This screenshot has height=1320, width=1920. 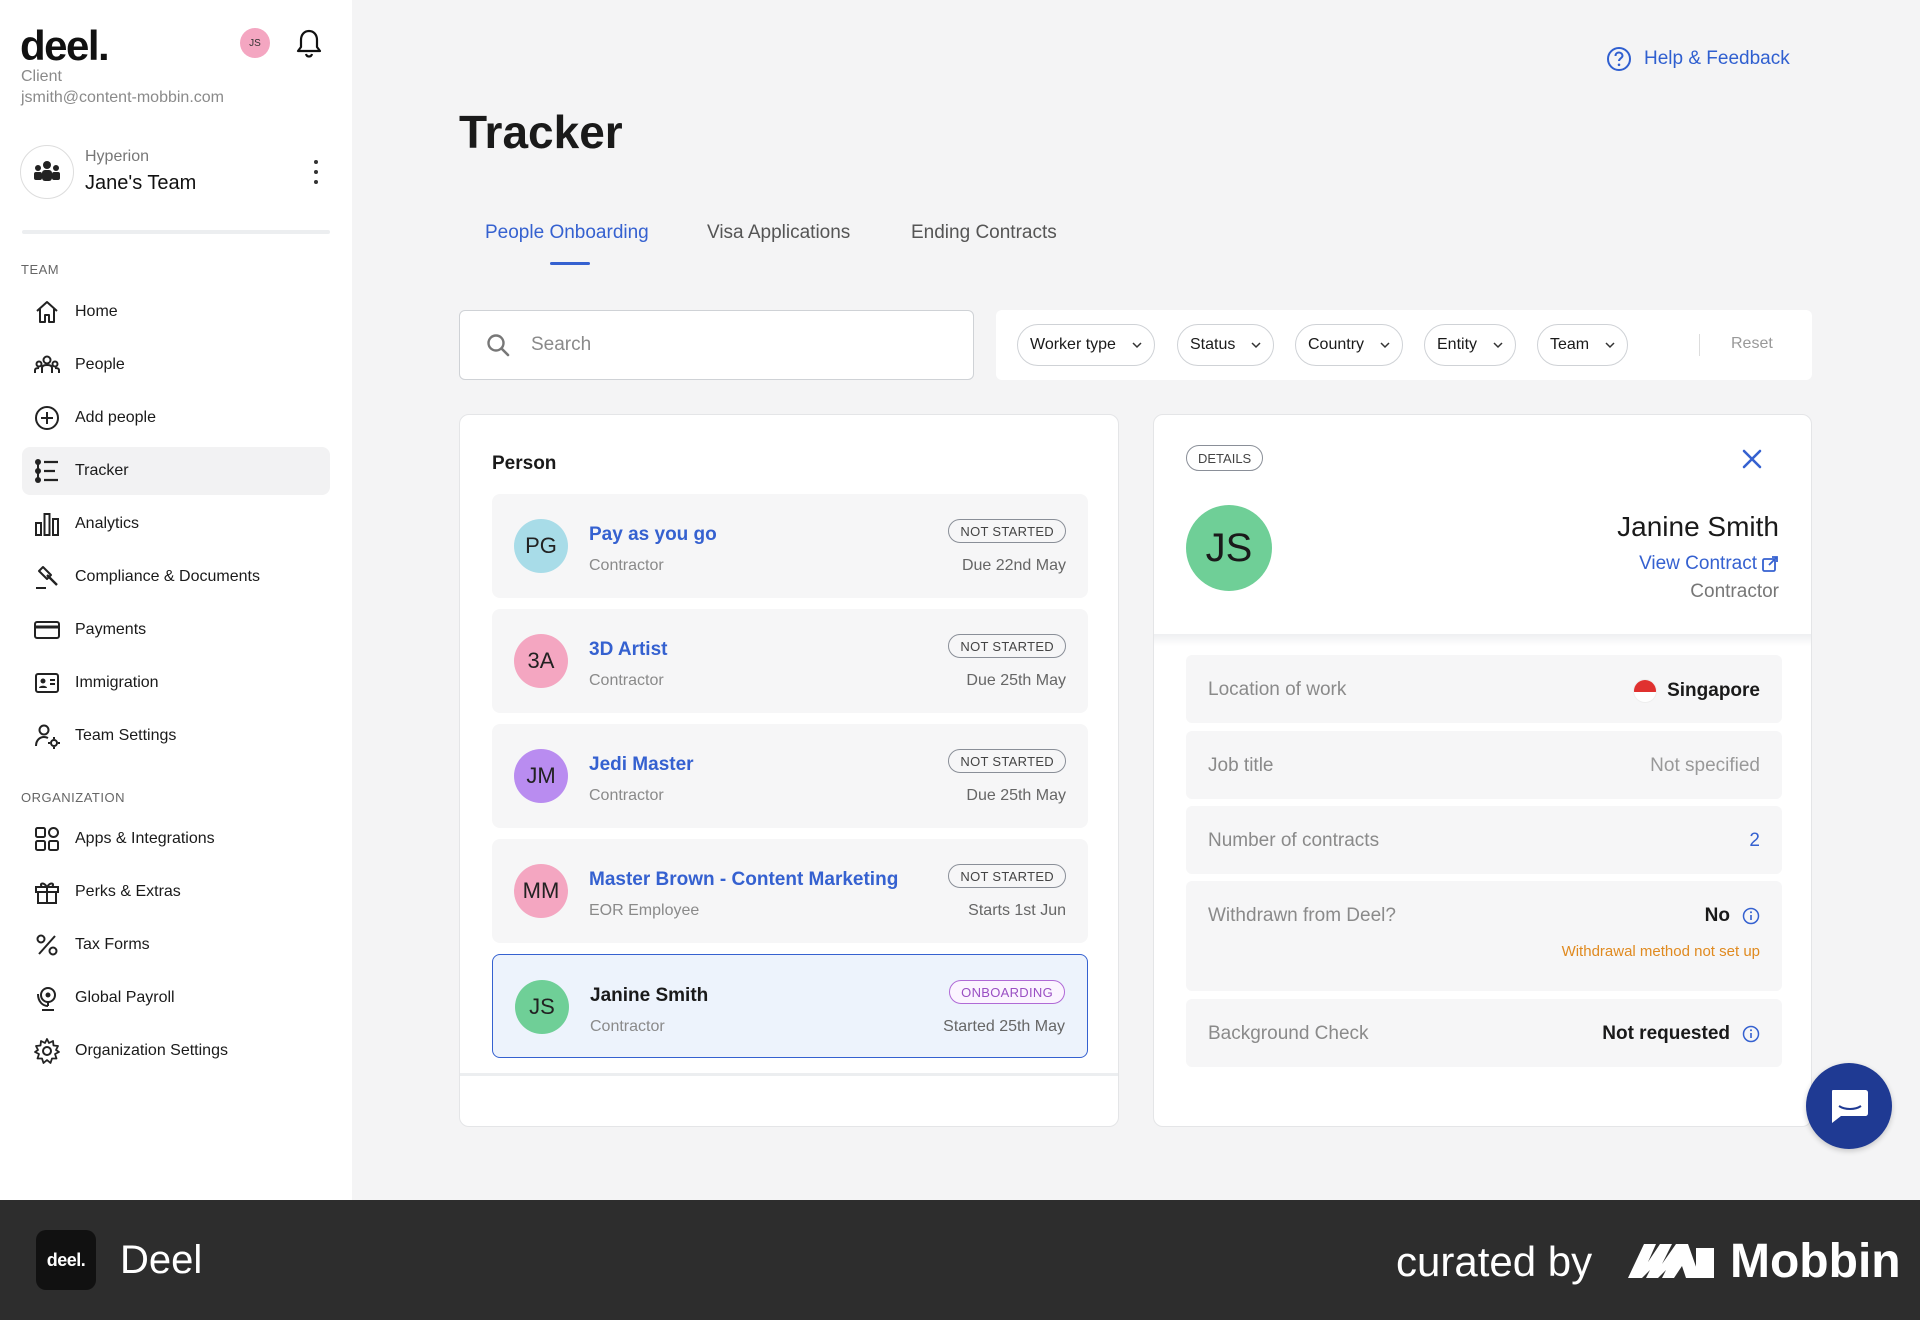 I want to click on sidebar-item-label: Immigration, so click(x=117, y=682).